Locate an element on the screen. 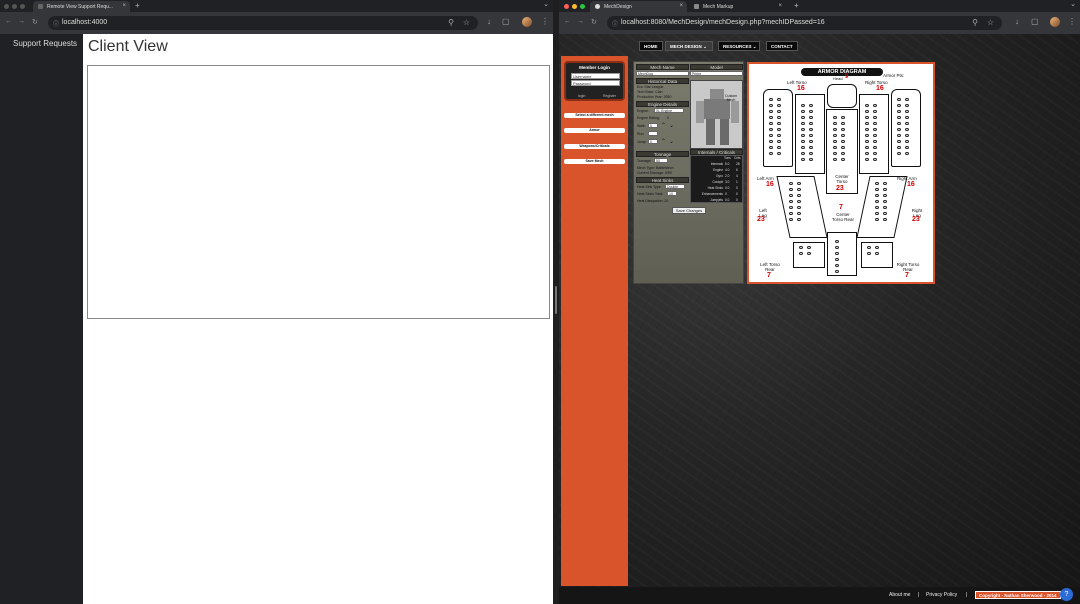  back-icon: ← is located at coordinates (567, 21).